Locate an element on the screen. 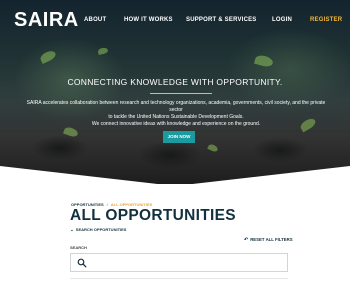  search-label: SEARCH is located at coordinates (78, 247).